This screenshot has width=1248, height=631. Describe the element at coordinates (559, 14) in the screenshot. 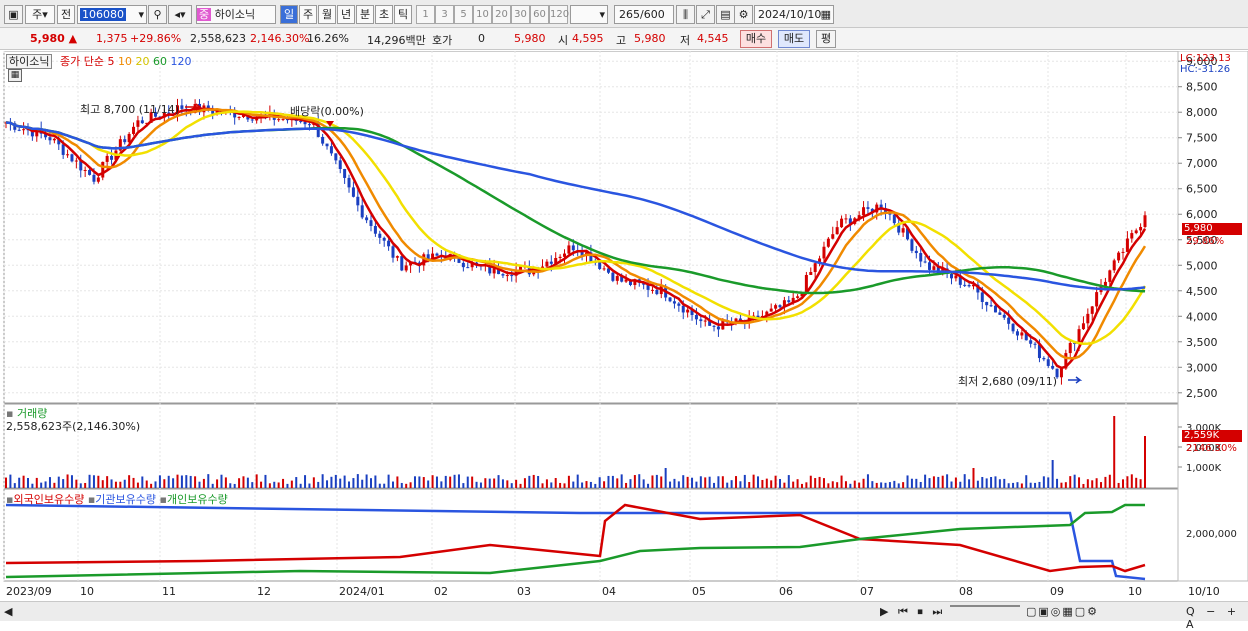

I see `interval-120: 120` at that location.